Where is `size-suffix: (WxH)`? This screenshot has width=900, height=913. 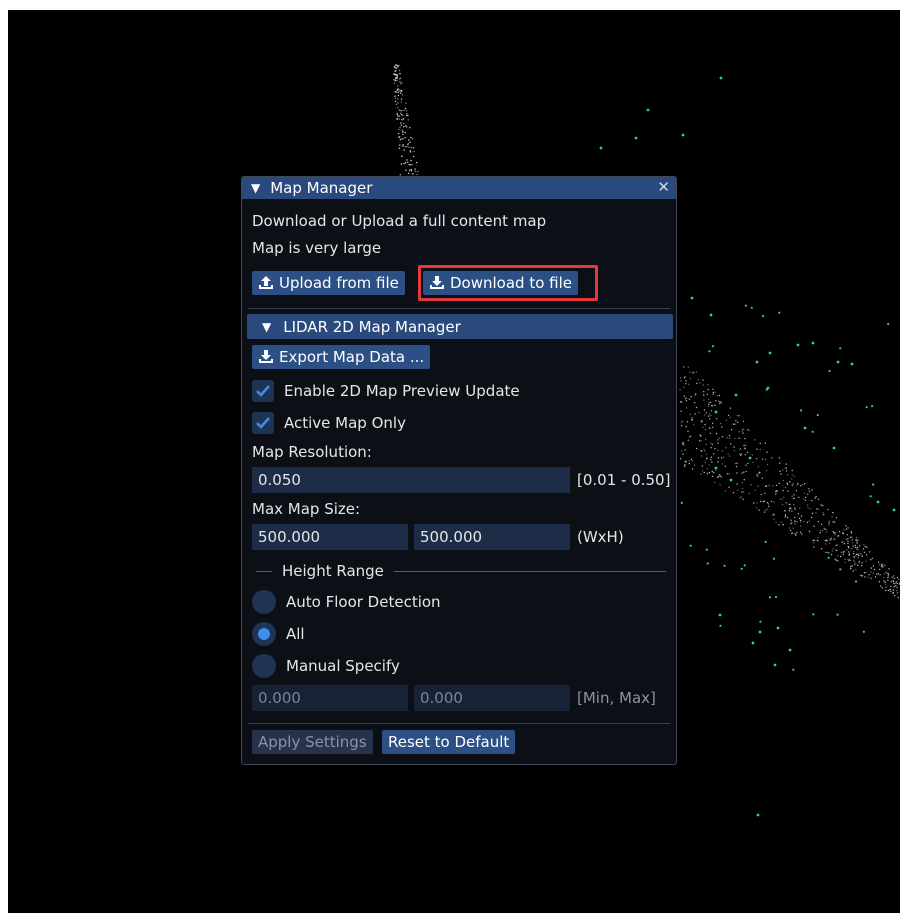 size-suffix: (WxH) is located at coordinates (600, 537).